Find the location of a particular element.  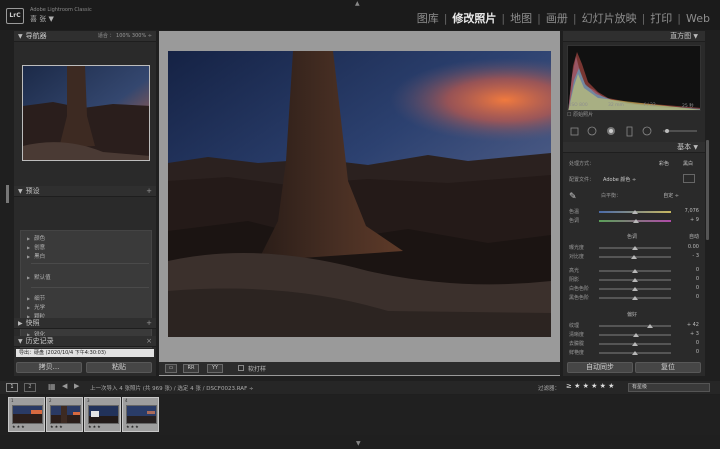

snapshots-title: 快照 is located at coordinates (32, 323).